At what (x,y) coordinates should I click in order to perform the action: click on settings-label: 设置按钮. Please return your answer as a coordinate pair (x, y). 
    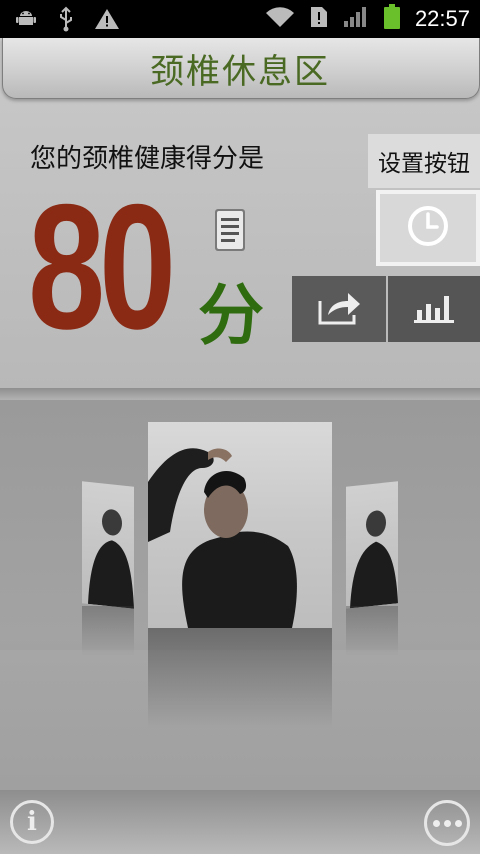
    Looking at the image, I should click on (424, 161).